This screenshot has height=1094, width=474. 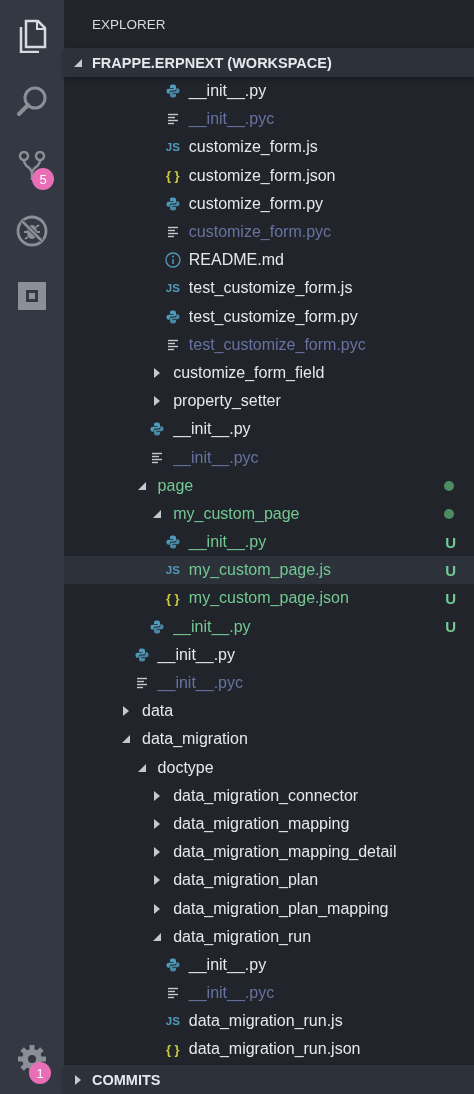 I want to click on workspace-header: FRAPPE.ERPNEXT (WORKSPACE), so click(x=269, y=62).